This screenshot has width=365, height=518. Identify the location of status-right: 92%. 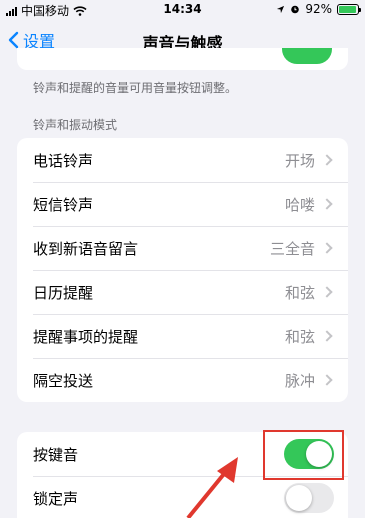
(318, 9).